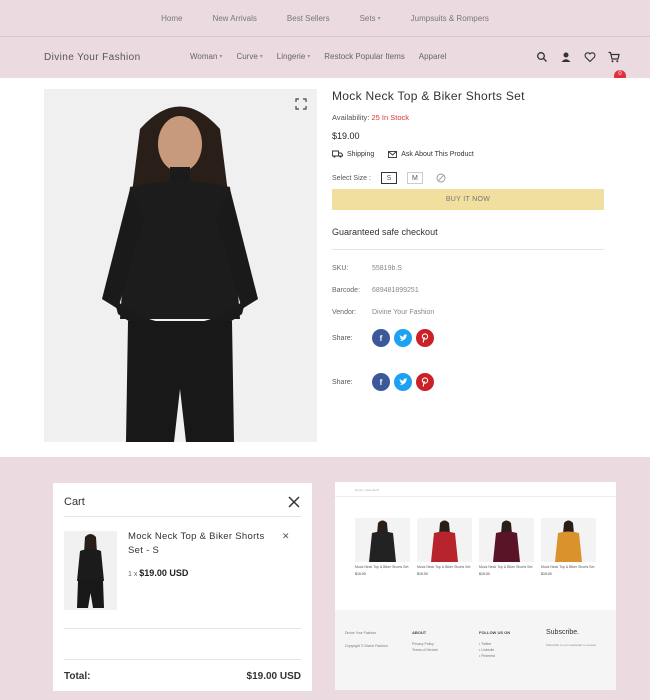  Describe the element at coordinates (164, 573) in the screenshot. I see `cart-item-price: $19.00 USD` at that location.